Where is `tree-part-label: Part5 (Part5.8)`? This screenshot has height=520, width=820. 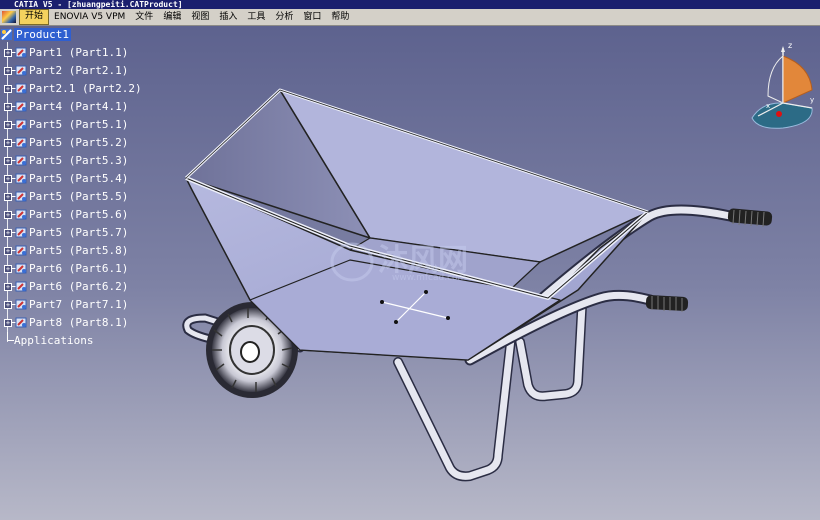
tree-part-label: Part5 (Part5.8) is located at coordinates (79, 250).